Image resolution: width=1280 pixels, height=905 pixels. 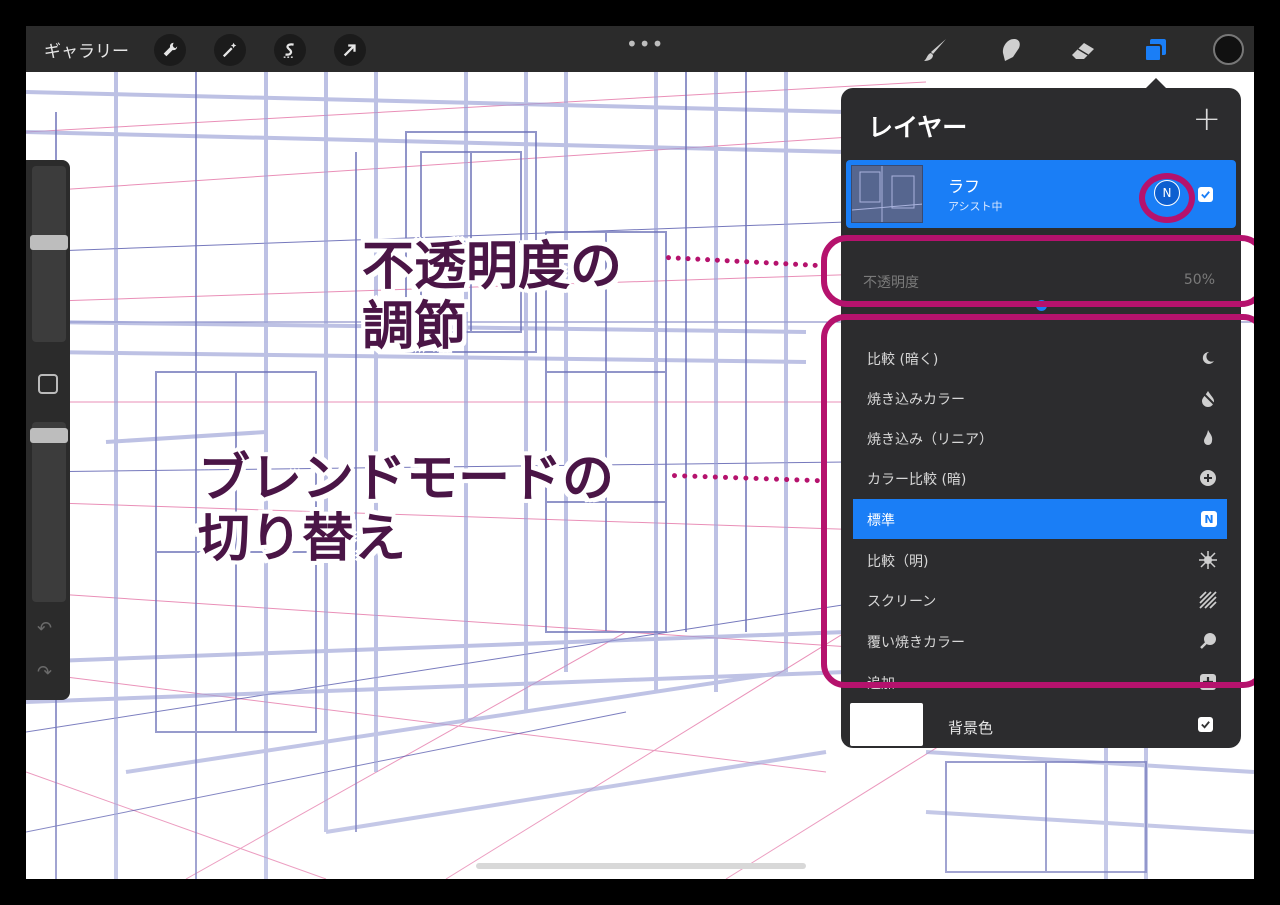 I want to click on layers-panel-title: レイヤー, so click(x=918, y=127).